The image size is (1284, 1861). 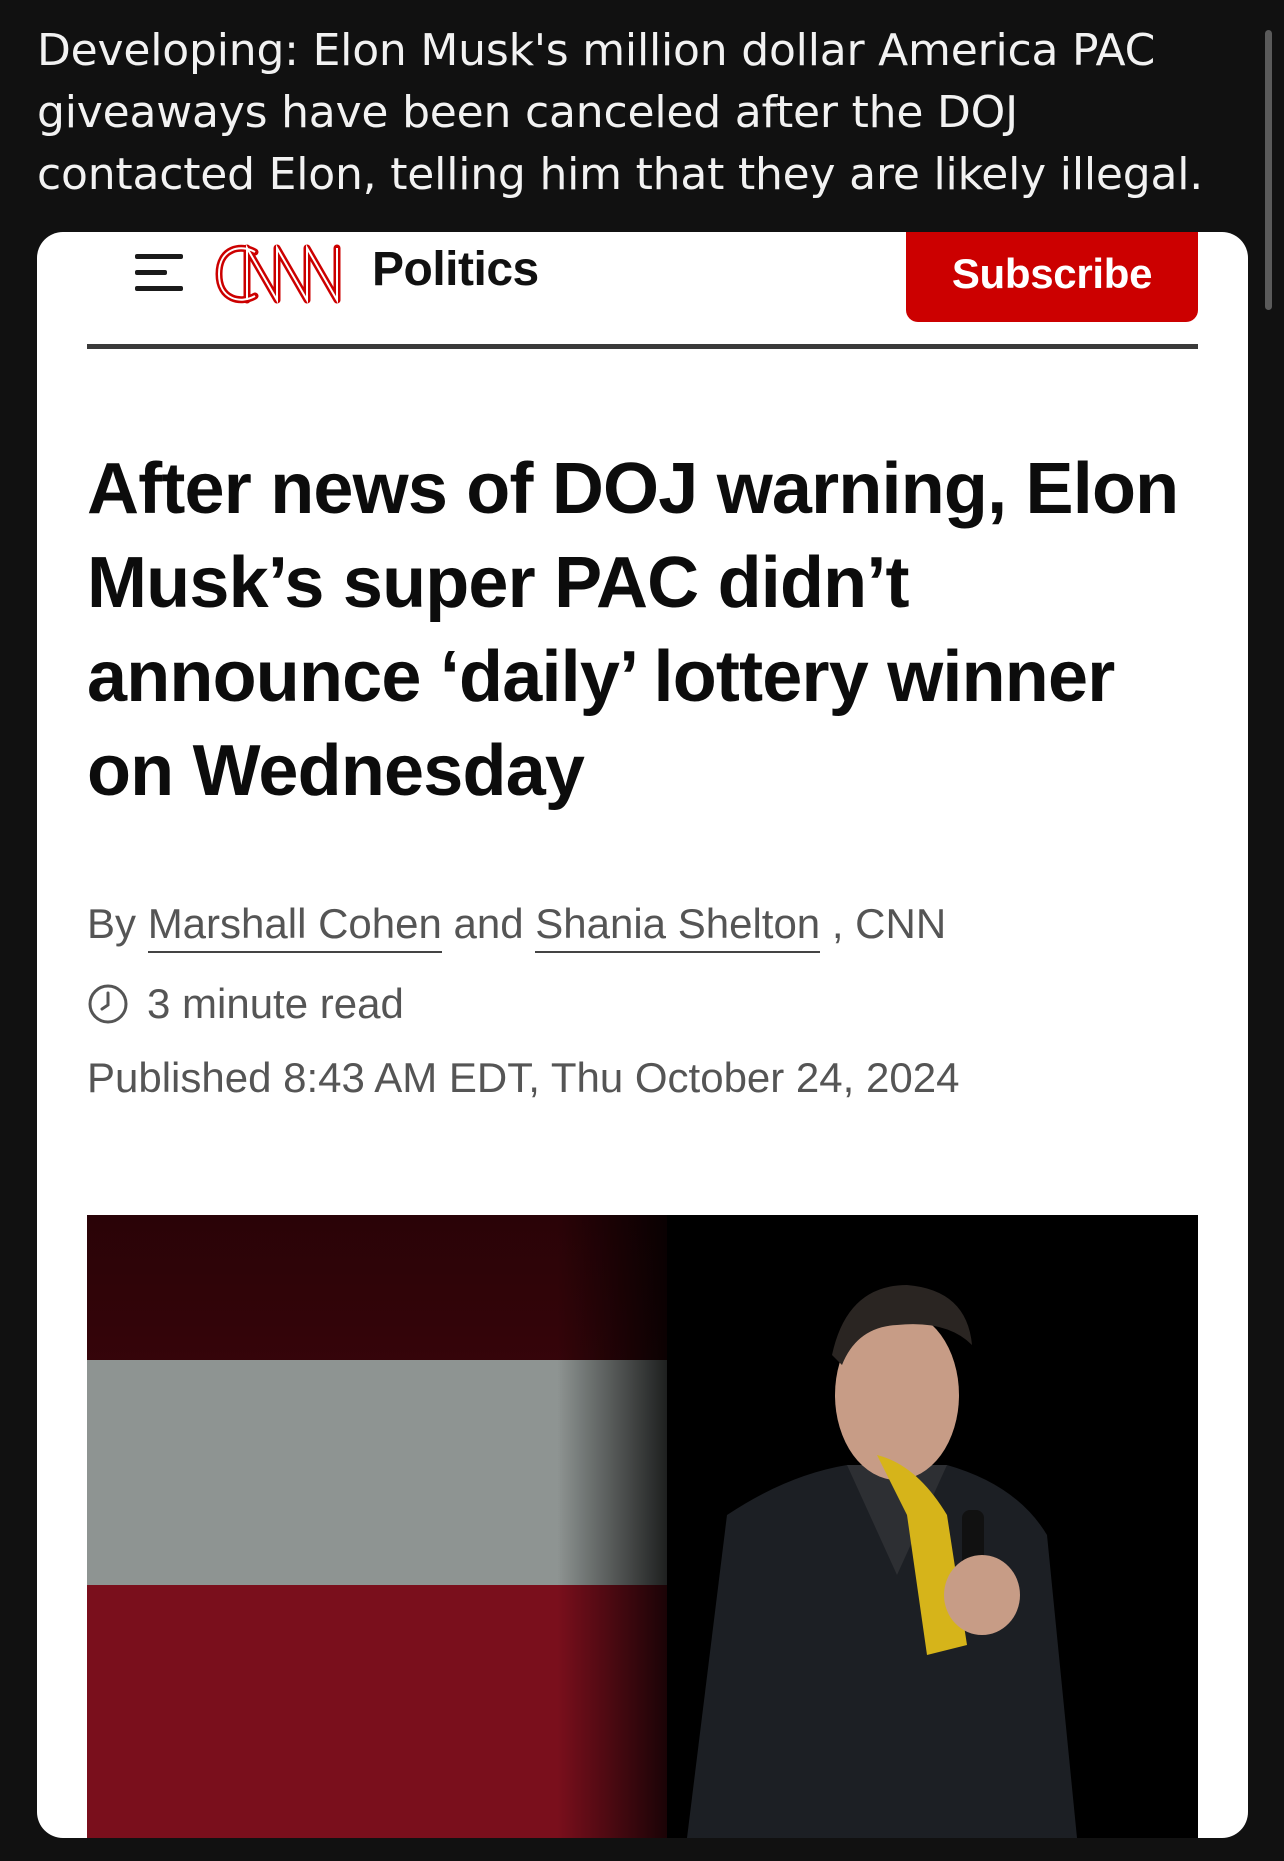 What do you see at coordinates (294, 926) in the screenshot?
I see `author-link-1: Marshall Cohen` at bounding box center [294, 926].